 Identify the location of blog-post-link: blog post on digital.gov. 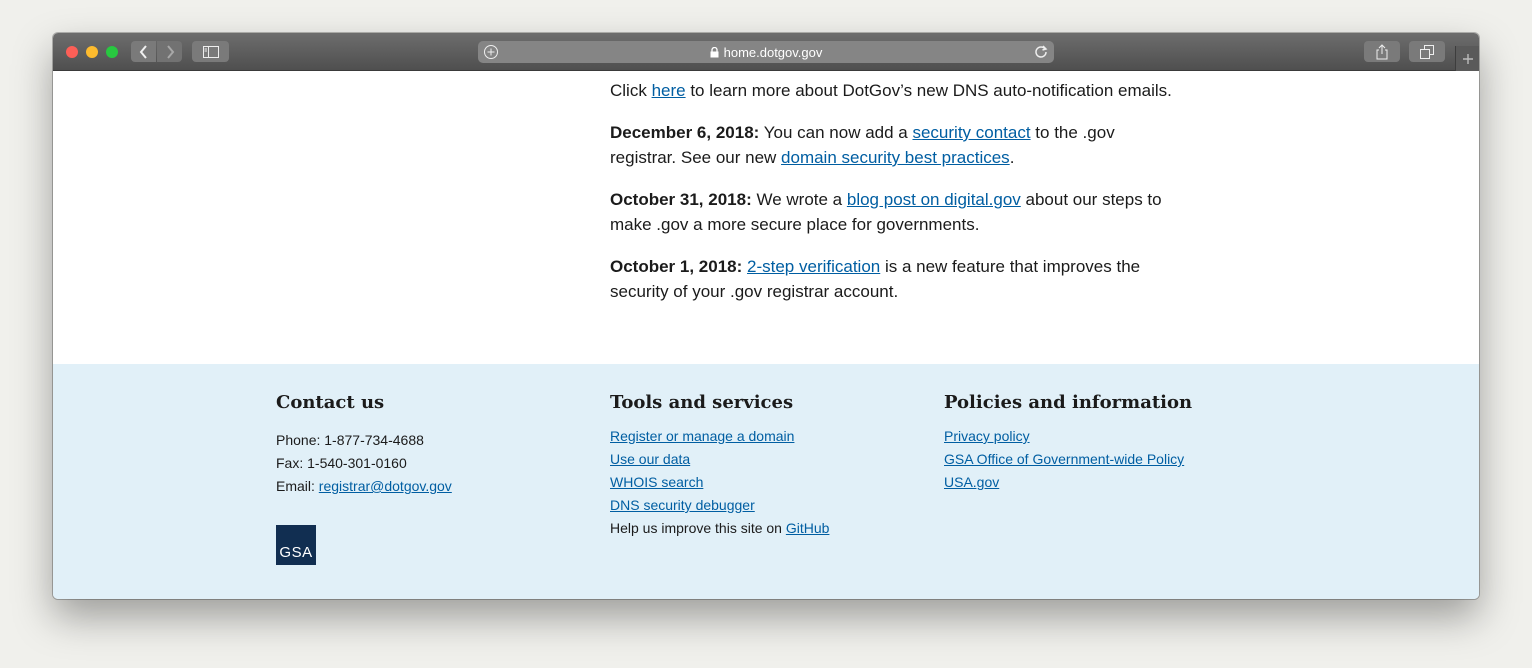
(934, 199).